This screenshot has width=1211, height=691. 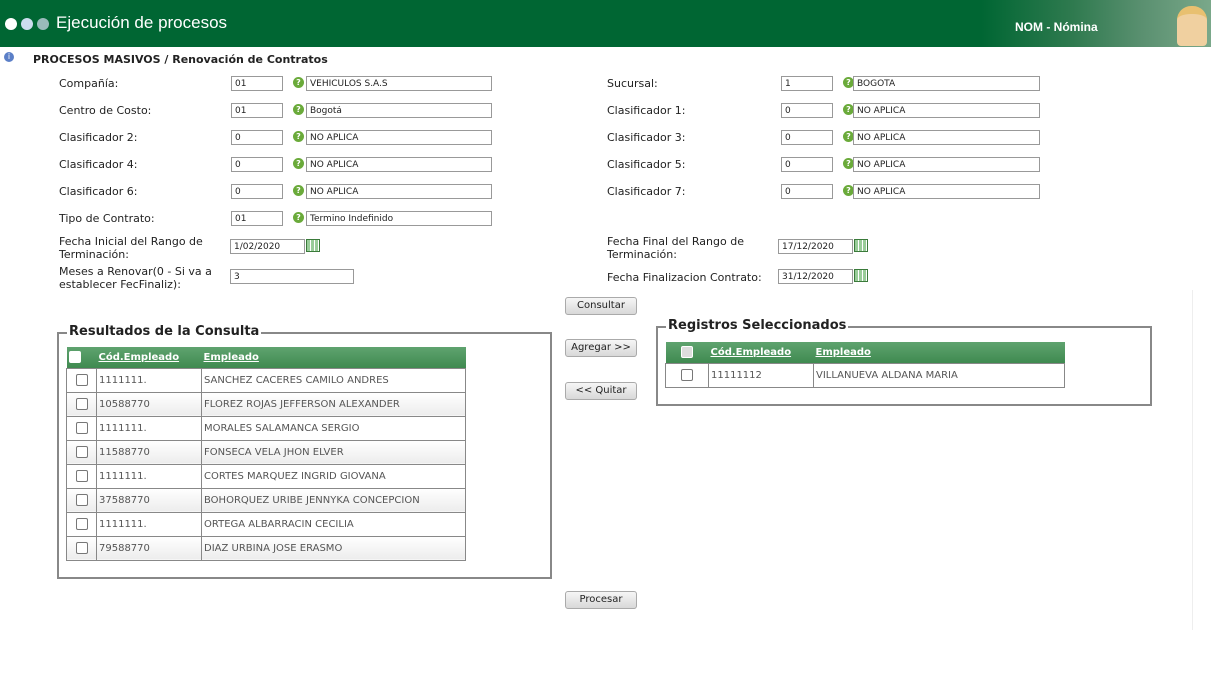 What do you see at coordinates (266, 476) in the screenshot?
I see `table-row: 1111111. CORTES MARQUEZ INGRID GIOVANA` at bounding box center [266, 476].